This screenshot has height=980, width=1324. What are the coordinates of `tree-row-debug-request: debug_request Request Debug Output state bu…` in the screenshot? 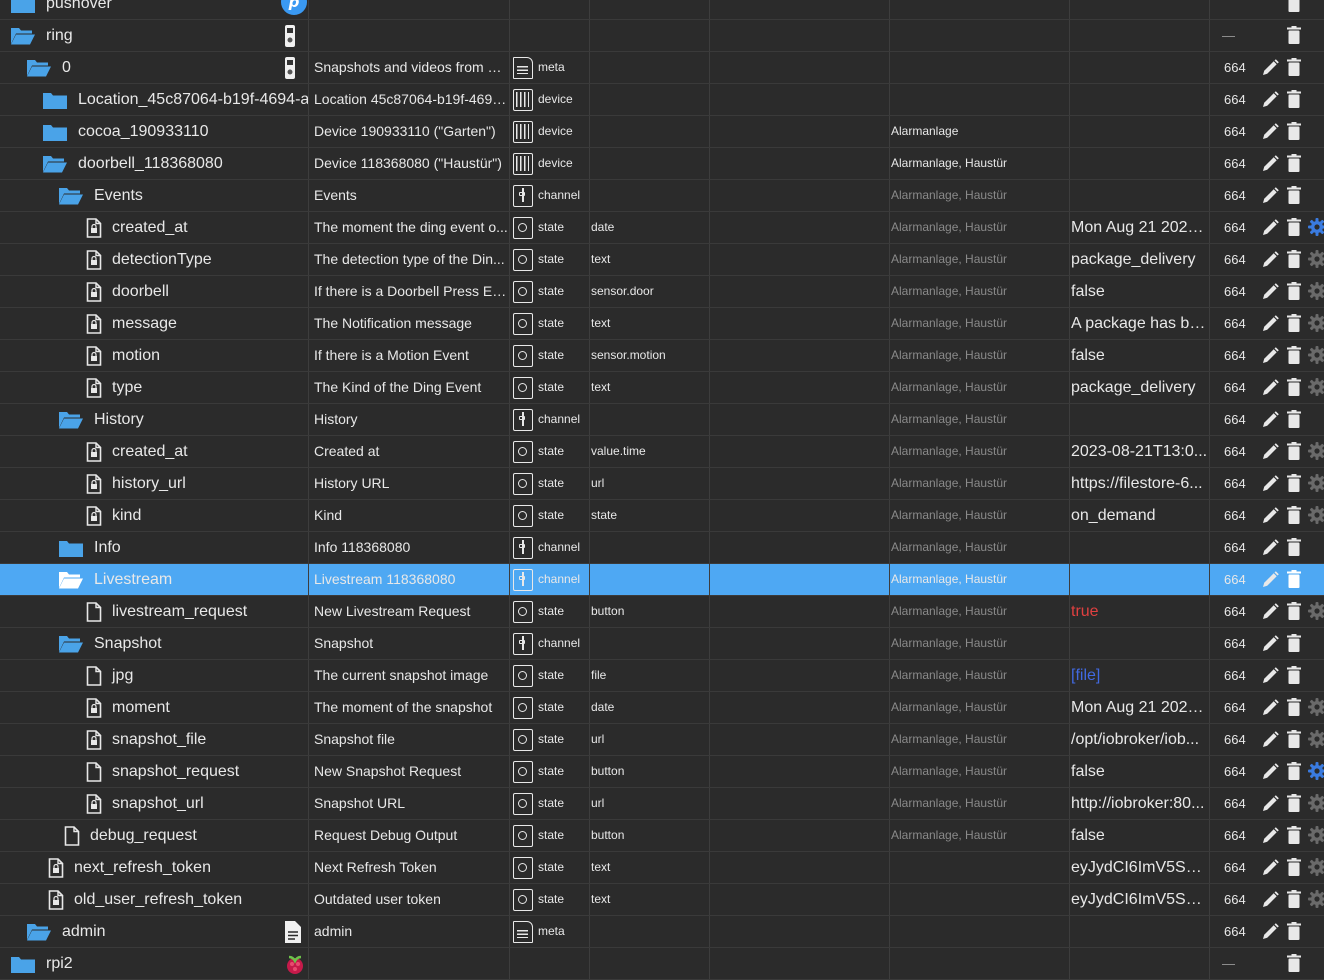 It's located at (662, 836).